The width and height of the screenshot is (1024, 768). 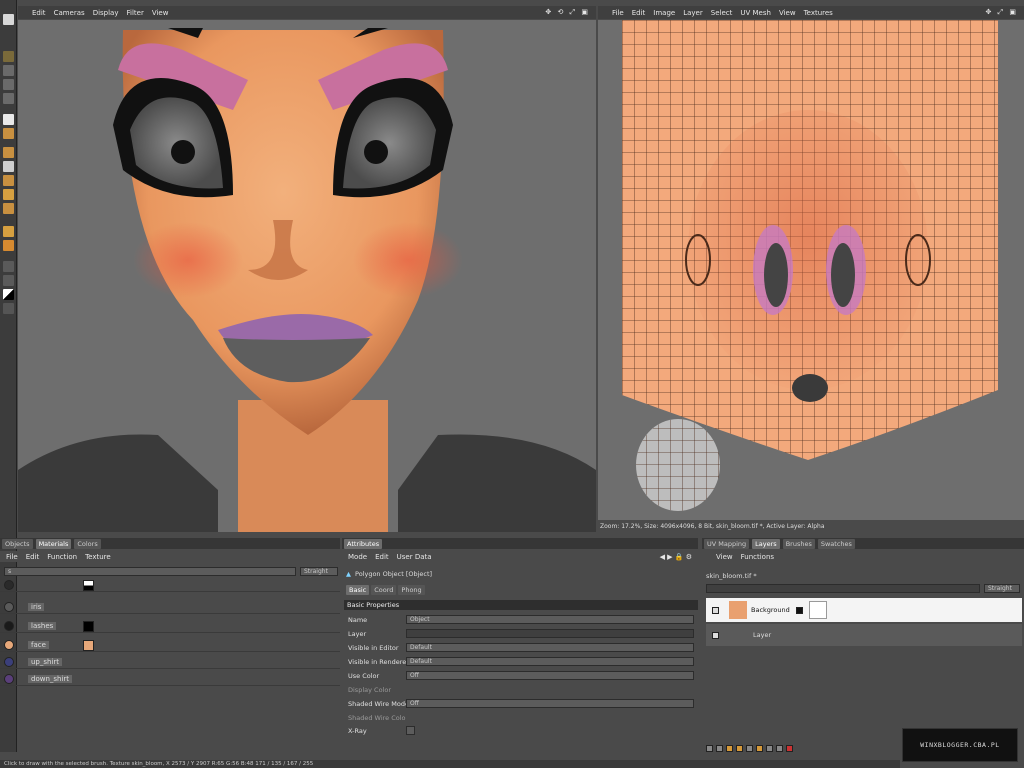 I want to click on link-icon, so click(x=779, y=748).